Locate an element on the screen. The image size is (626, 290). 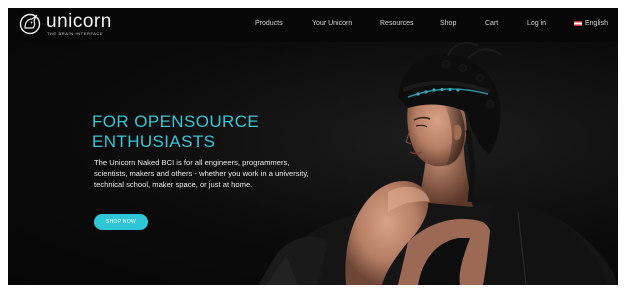
nav-item-resources: Resources is located at coordinates (396, 23).